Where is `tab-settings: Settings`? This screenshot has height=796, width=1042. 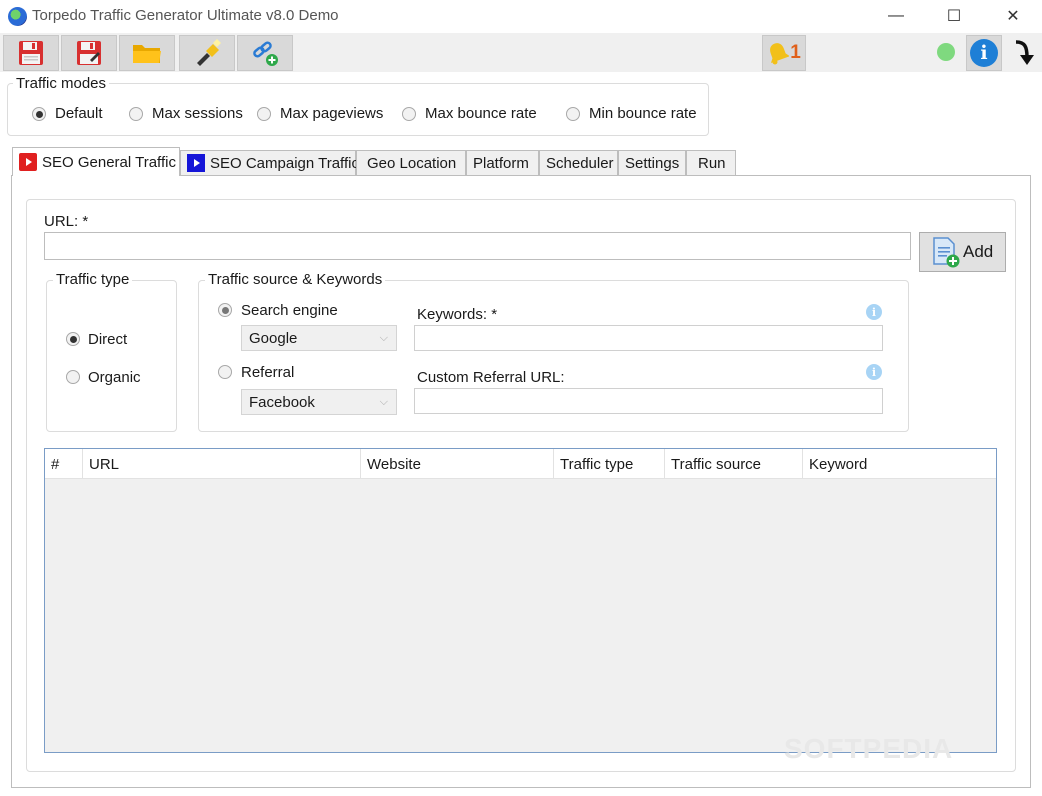 tab-settings: Settings is located at coordinates (652, 162).